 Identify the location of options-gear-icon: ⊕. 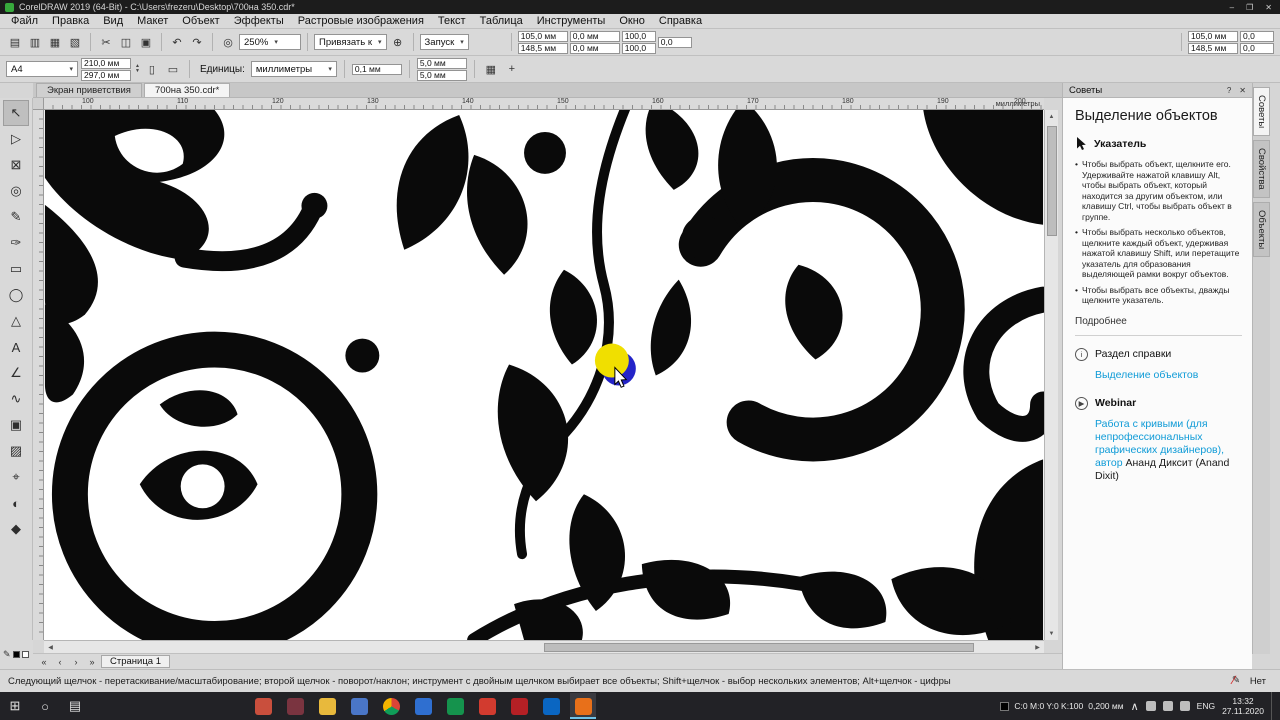
(398, 42).